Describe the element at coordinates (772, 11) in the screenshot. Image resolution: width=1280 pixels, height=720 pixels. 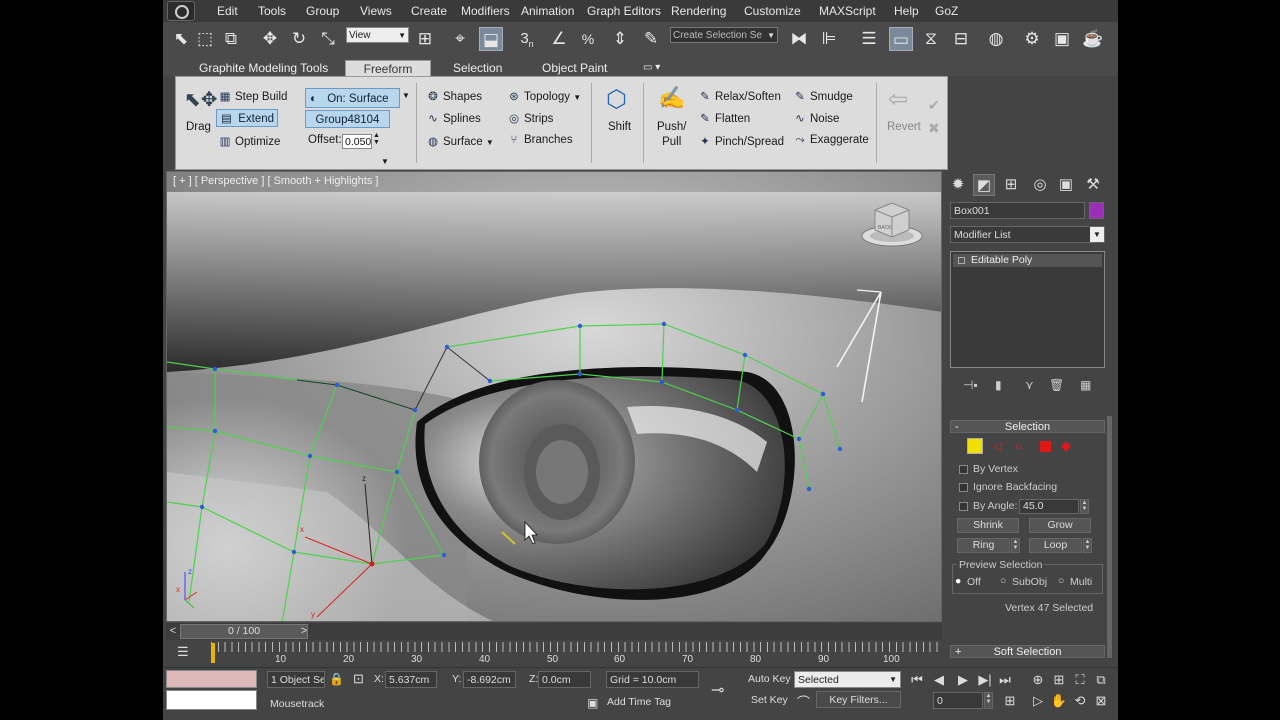
I see `menu-customize: Customize` at that location.